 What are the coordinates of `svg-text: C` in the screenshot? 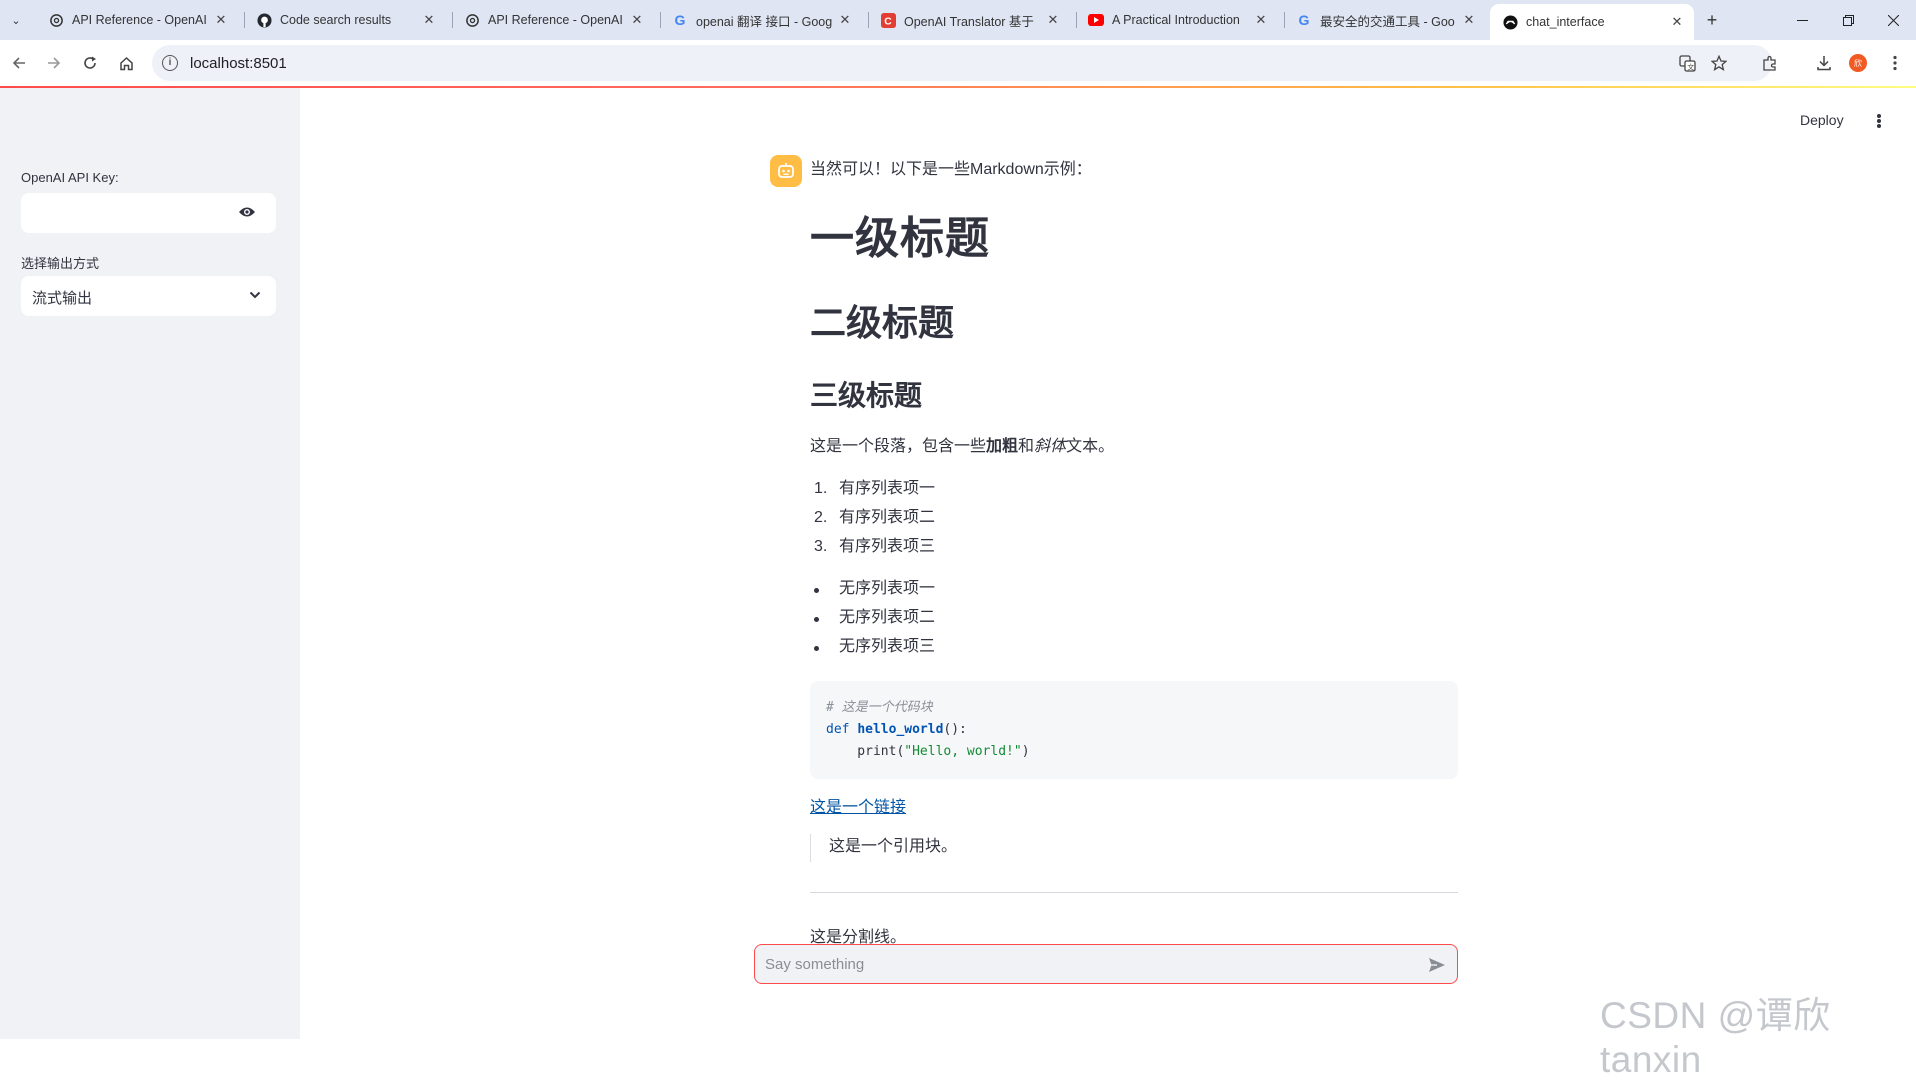 It's located at (888, 21).